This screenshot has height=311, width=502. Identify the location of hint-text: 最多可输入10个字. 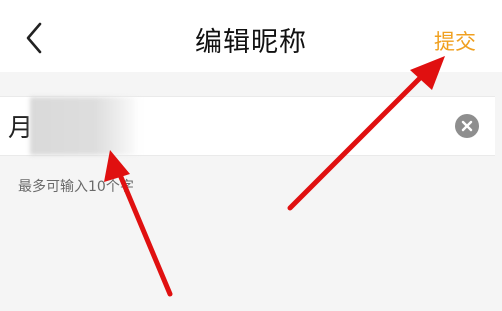
(76, 187).